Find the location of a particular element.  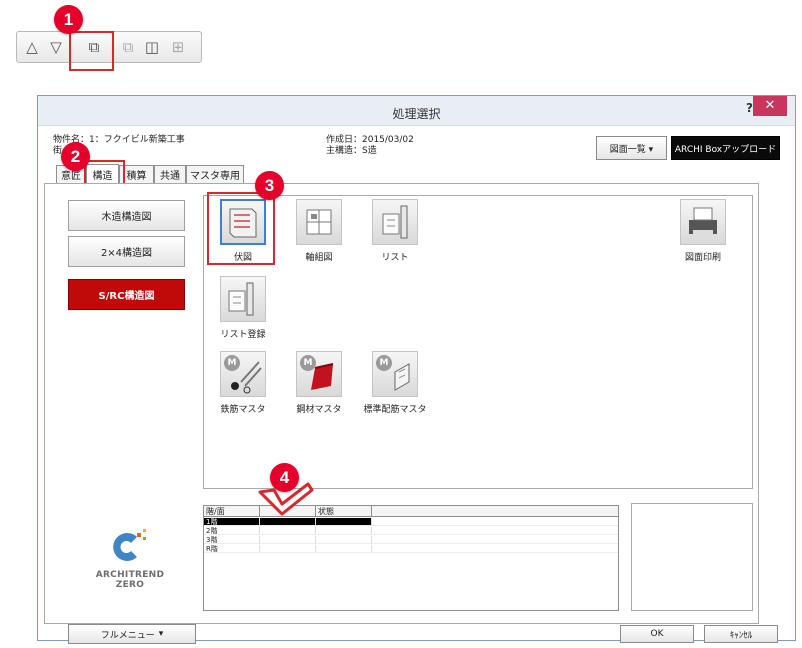

grid-icon: ⊞ is located at coordinates (178, 46).